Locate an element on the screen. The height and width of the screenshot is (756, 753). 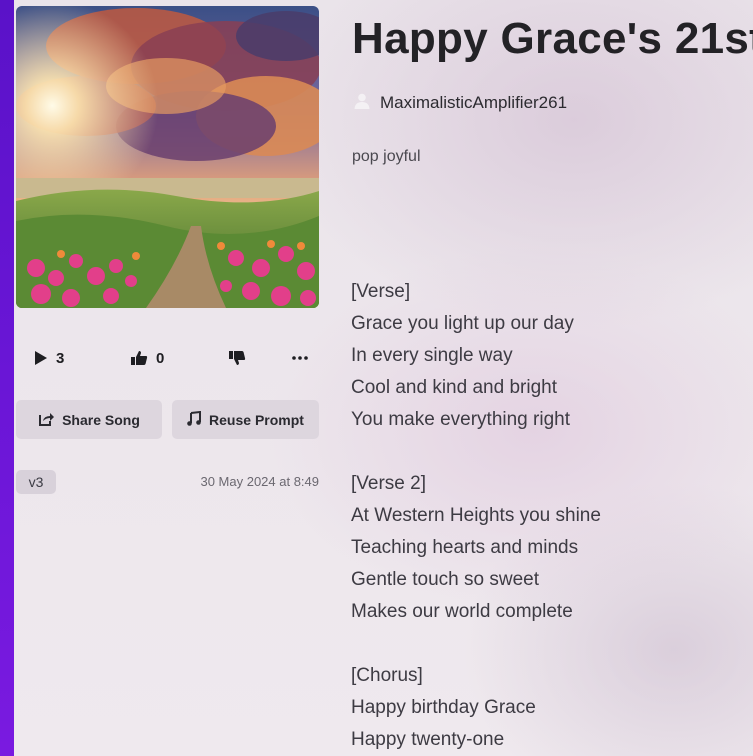
like-count: 0 is located at coordinates (160, 358).